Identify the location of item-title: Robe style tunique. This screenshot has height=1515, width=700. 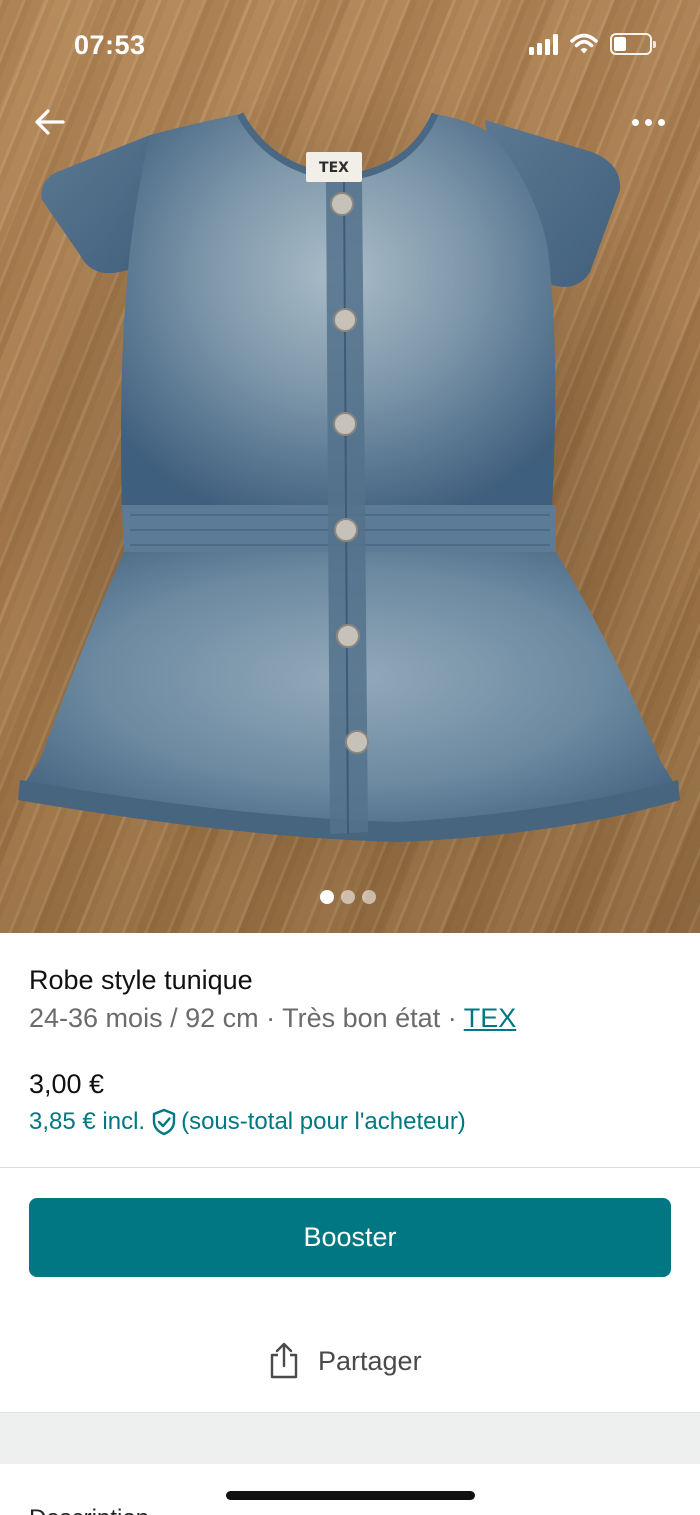
(141, 980).